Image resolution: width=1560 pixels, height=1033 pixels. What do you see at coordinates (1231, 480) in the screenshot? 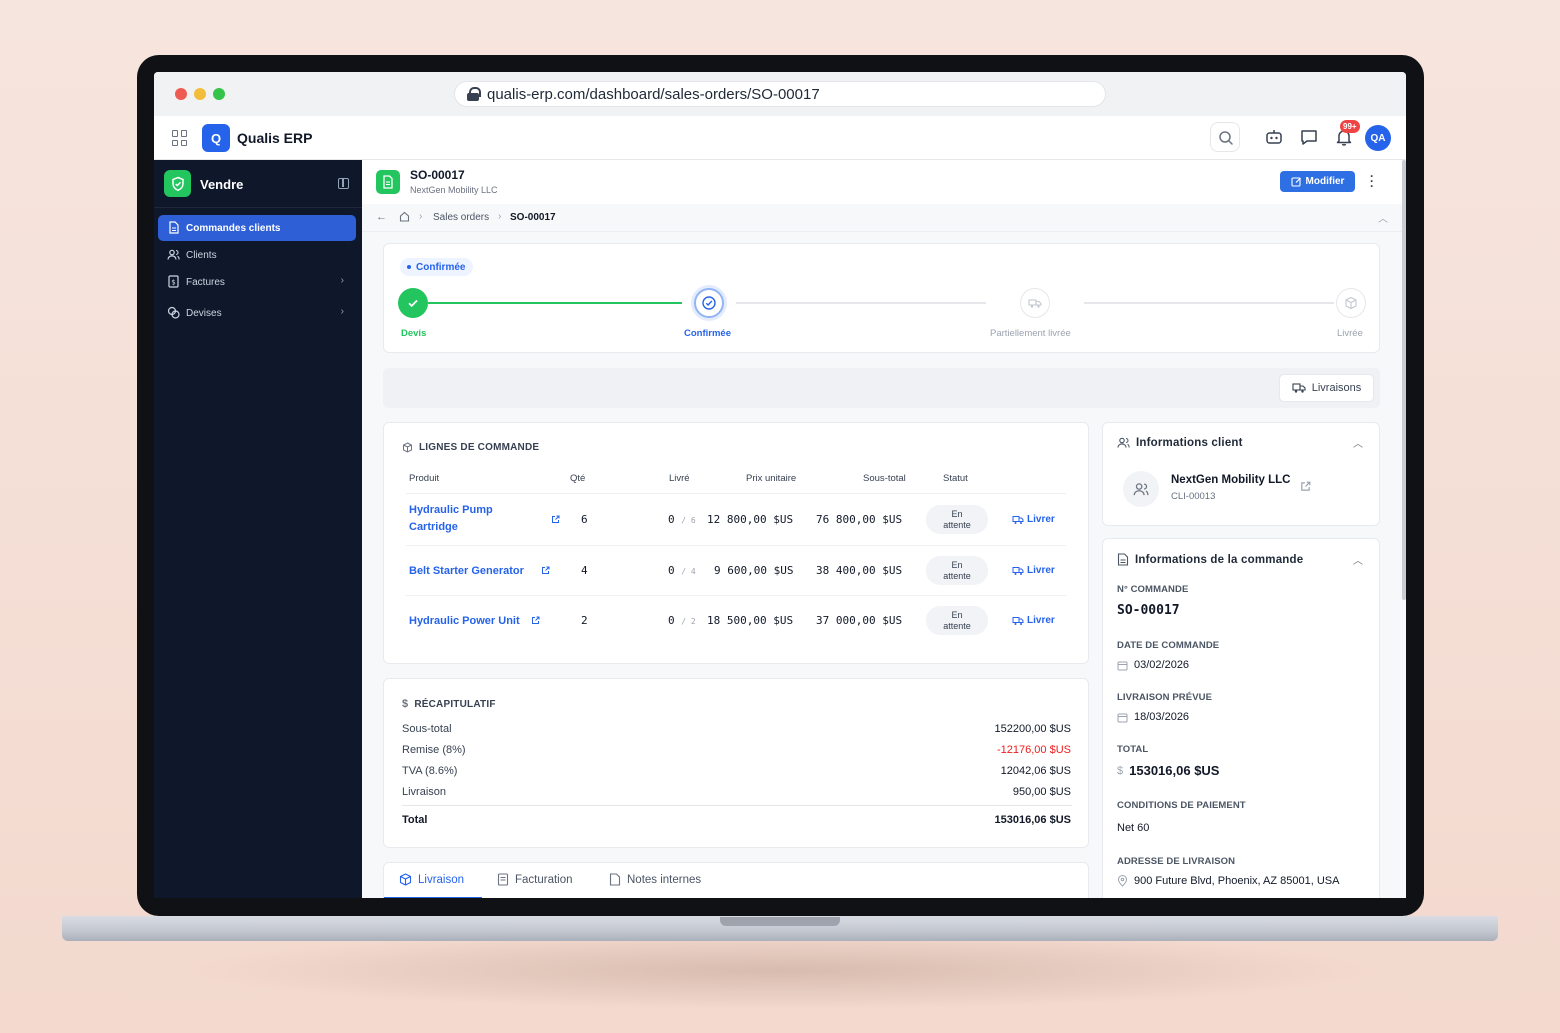
I see `client-name: NextGen Mobility LLC` at bounding box center [1231, 480].